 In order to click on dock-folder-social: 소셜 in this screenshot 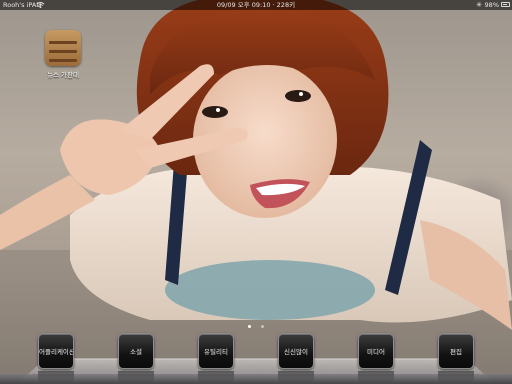, I will do `click(136, 351)`.